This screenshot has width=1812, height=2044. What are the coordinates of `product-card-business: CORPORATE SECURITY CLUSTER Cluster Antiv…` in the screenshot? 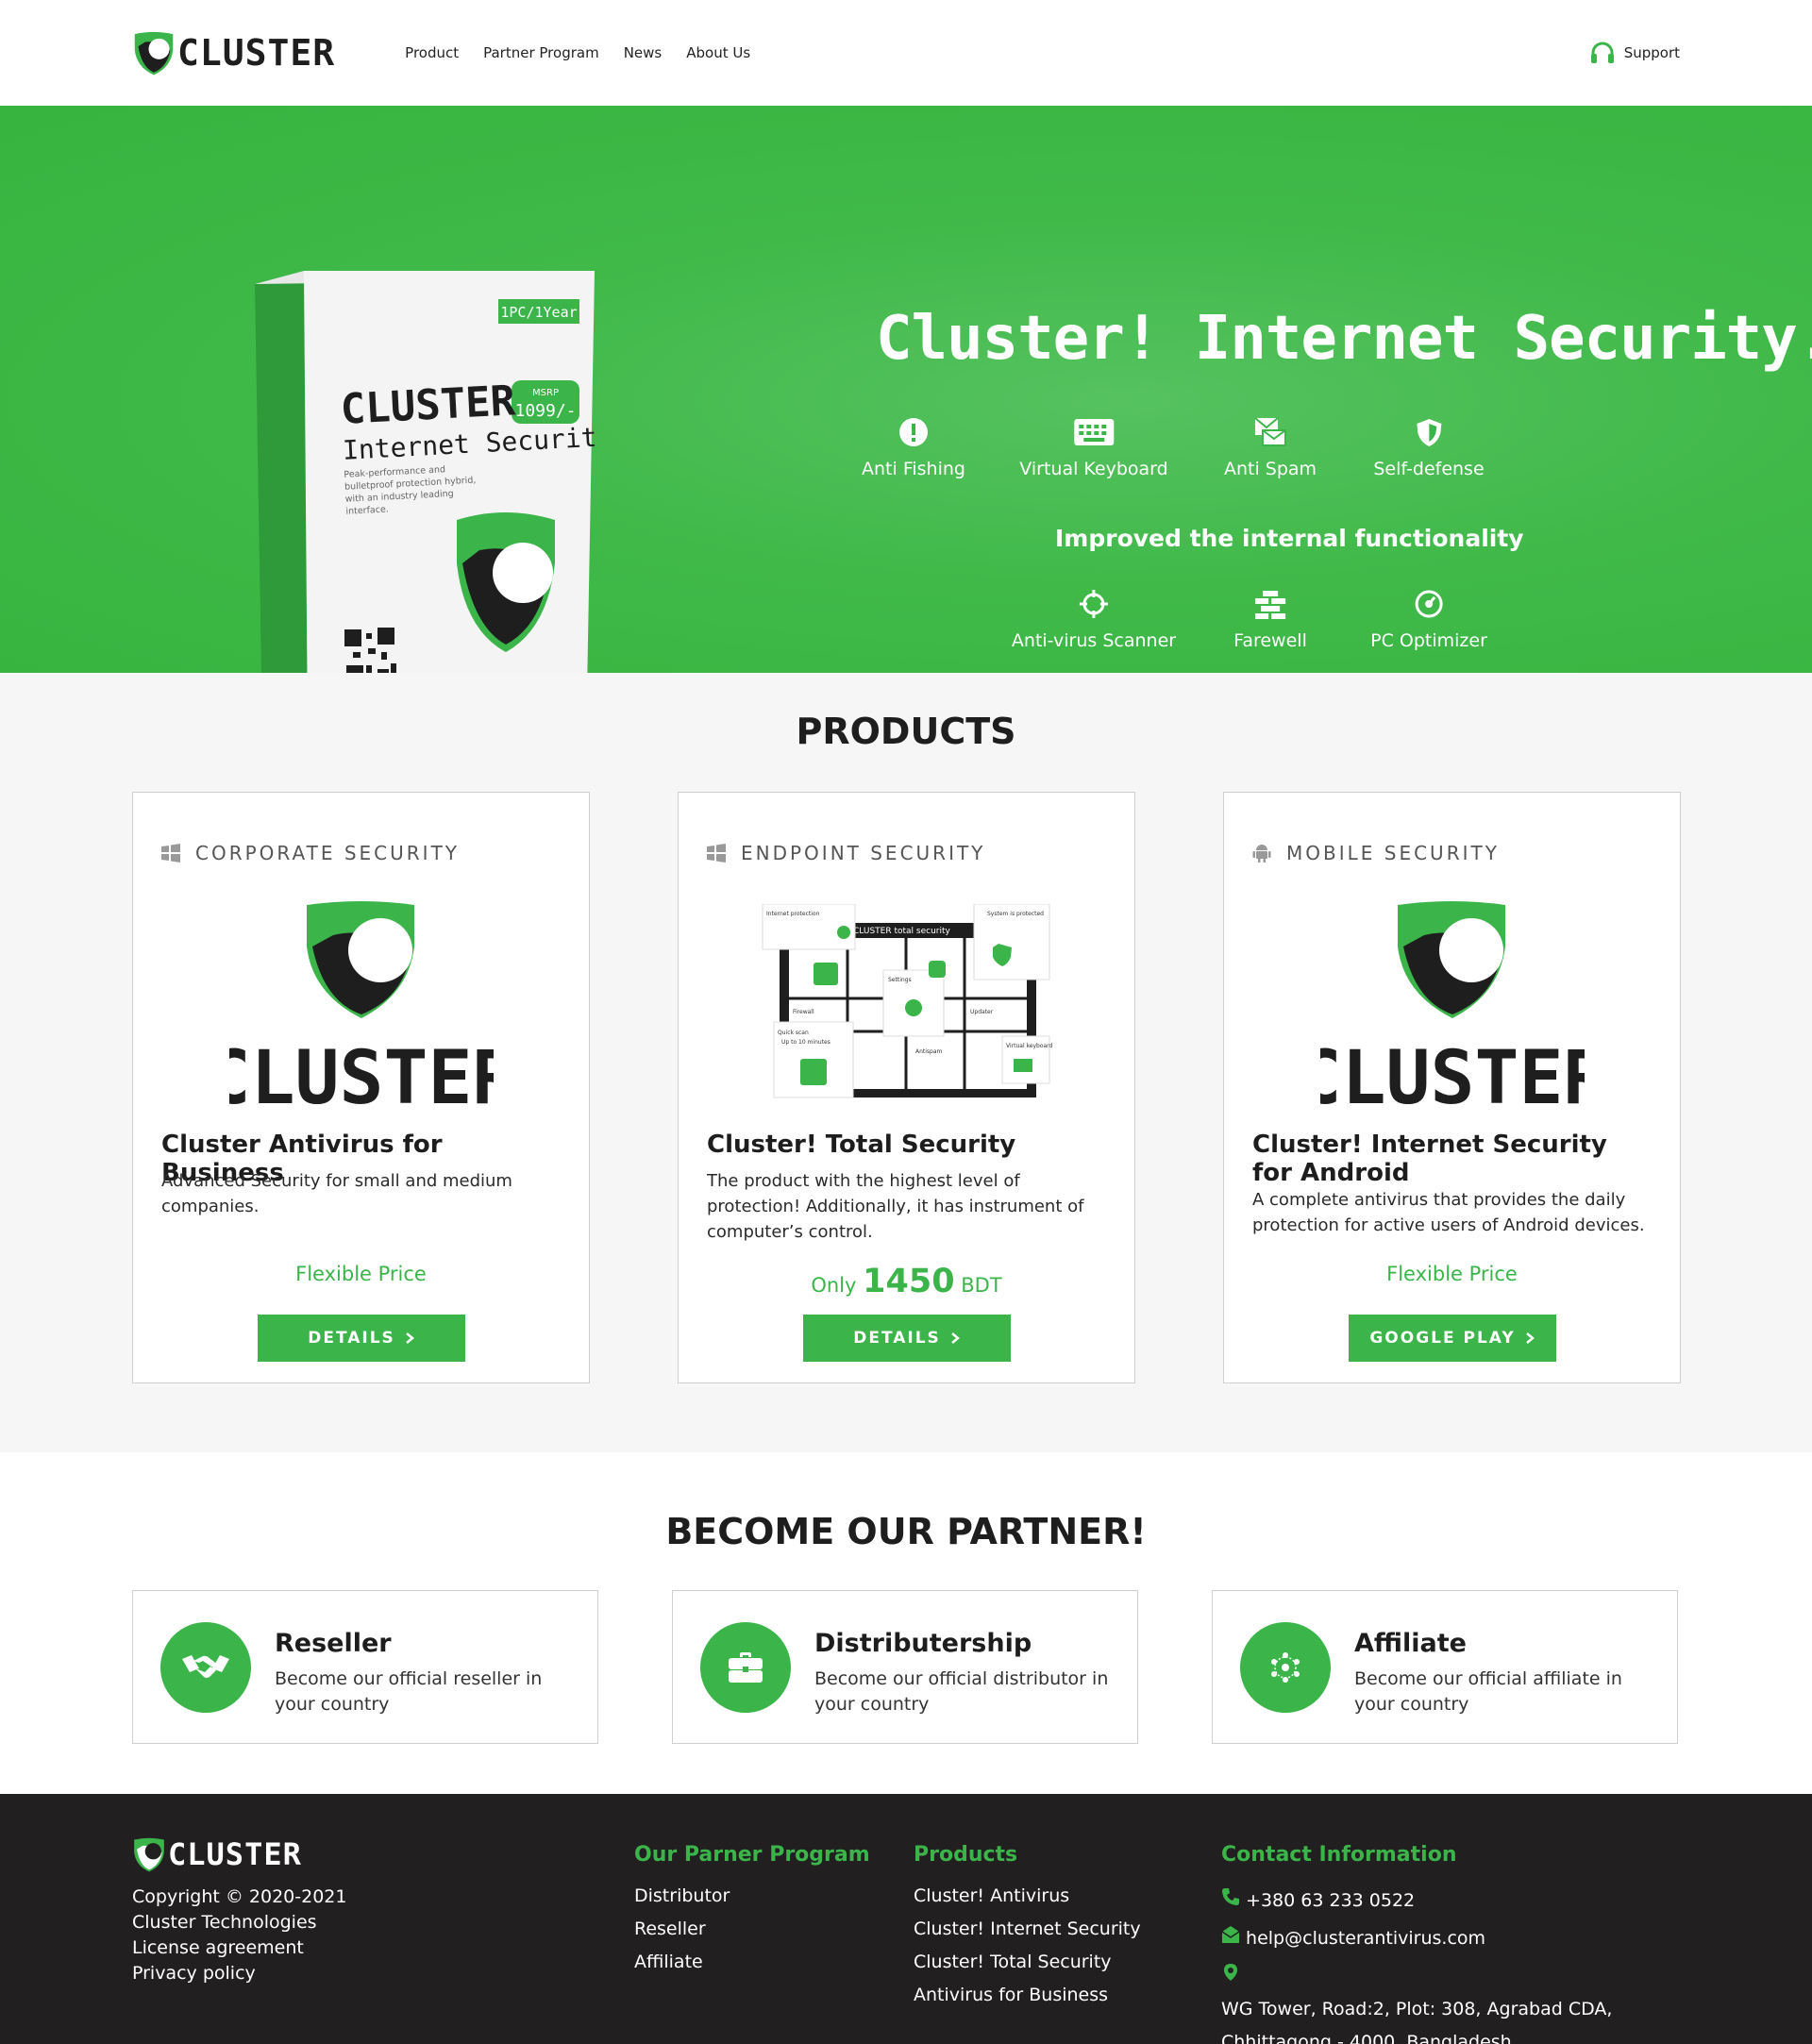 It's located at (361, 1088).